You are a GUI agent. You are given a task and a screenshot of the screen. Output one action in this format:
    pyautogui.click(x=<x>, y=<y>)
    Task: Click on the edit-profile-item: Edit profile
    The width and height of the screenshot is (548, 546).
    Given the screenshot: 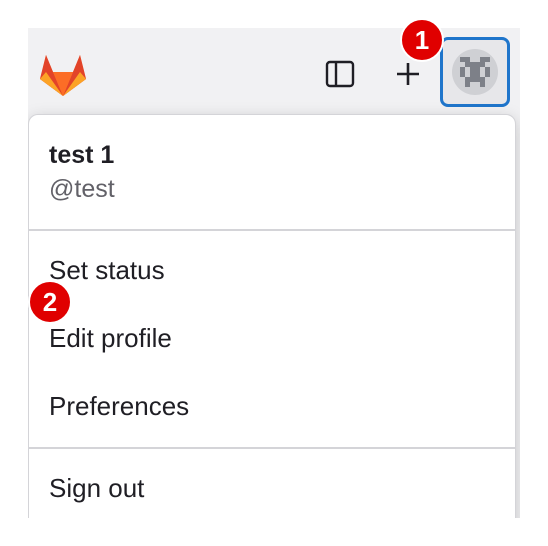 What is the action you would take?
    pyautogui.click(x=110, y=338)
    